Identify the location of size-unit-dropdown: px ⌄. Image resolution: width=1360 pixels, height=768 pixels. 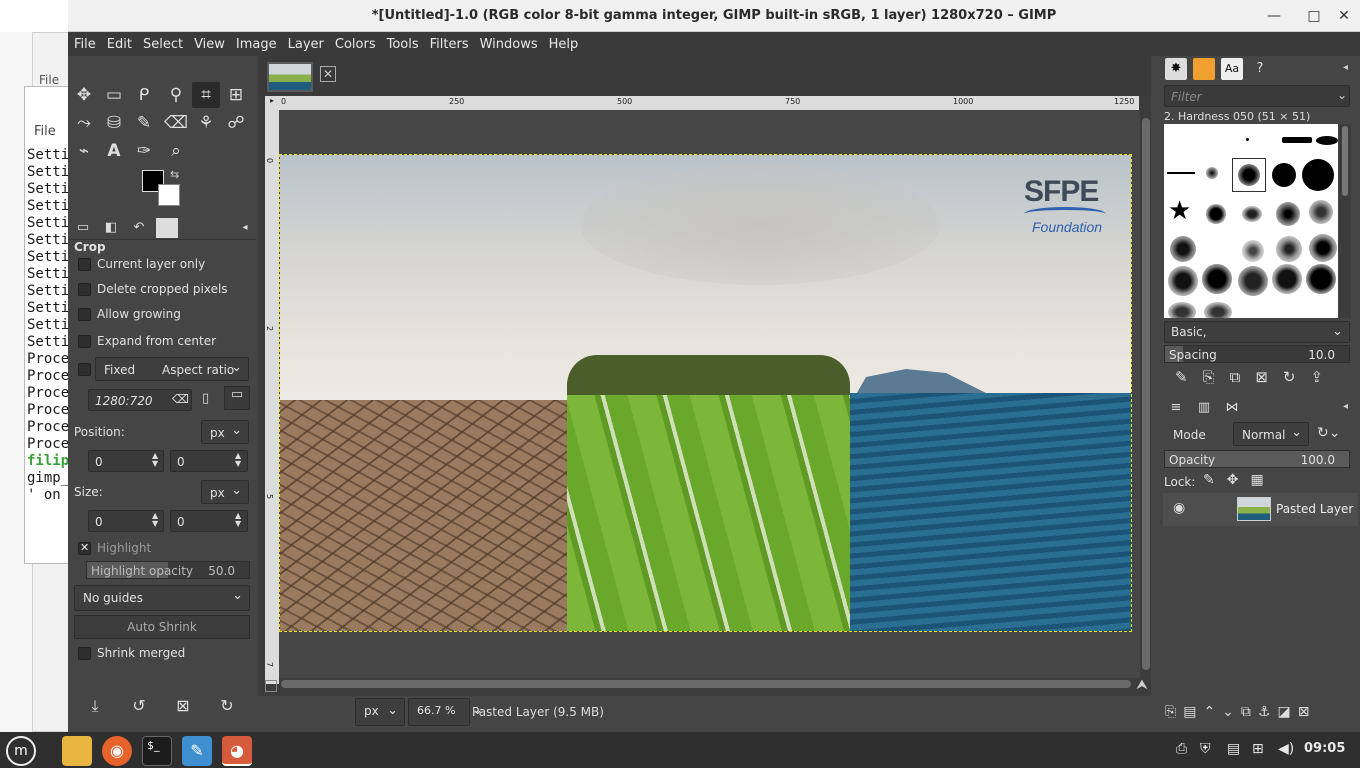
(225, 492).